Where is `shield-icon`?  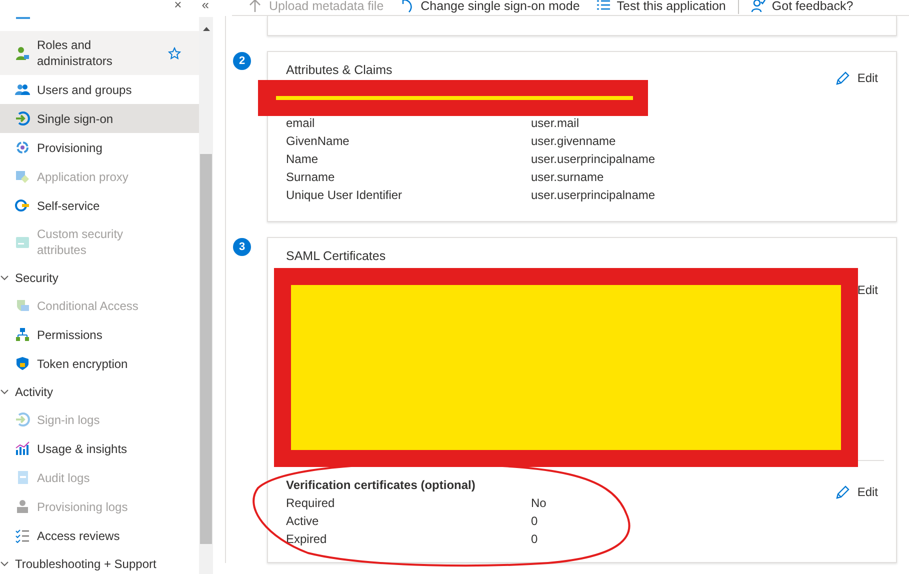 shield-icon is located at coordinates (22, 305).